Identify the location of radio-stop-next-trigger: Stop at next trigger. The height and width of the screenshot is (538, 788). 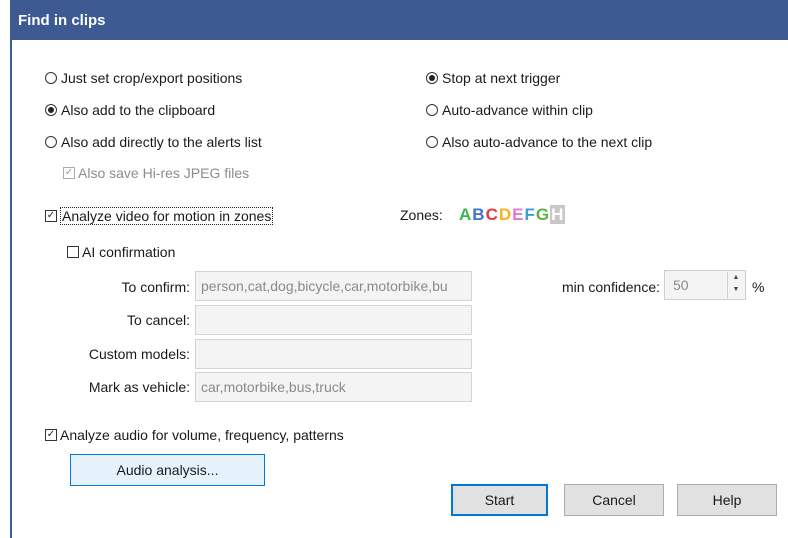
(493, 78).